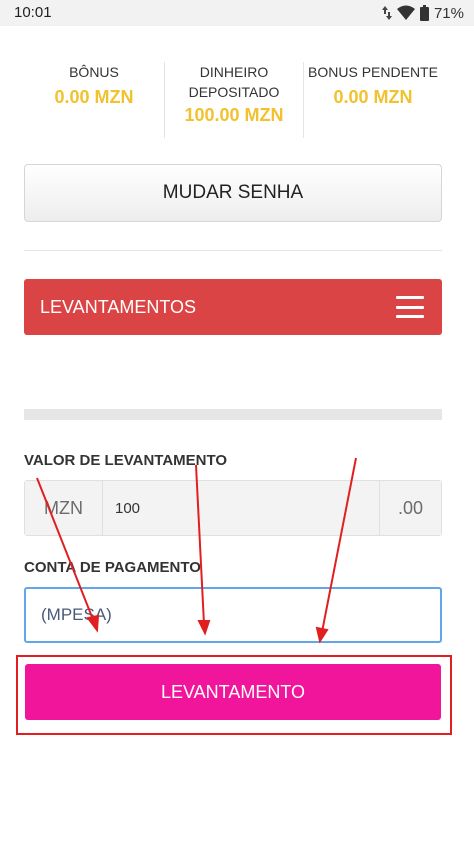 The height and width of the screenshot is (866, 474). What do you see at coordinates (373, 72) in the screenshot?
I see `stat-label: BONUS PENDENTE` at bounding box center [373, 72].